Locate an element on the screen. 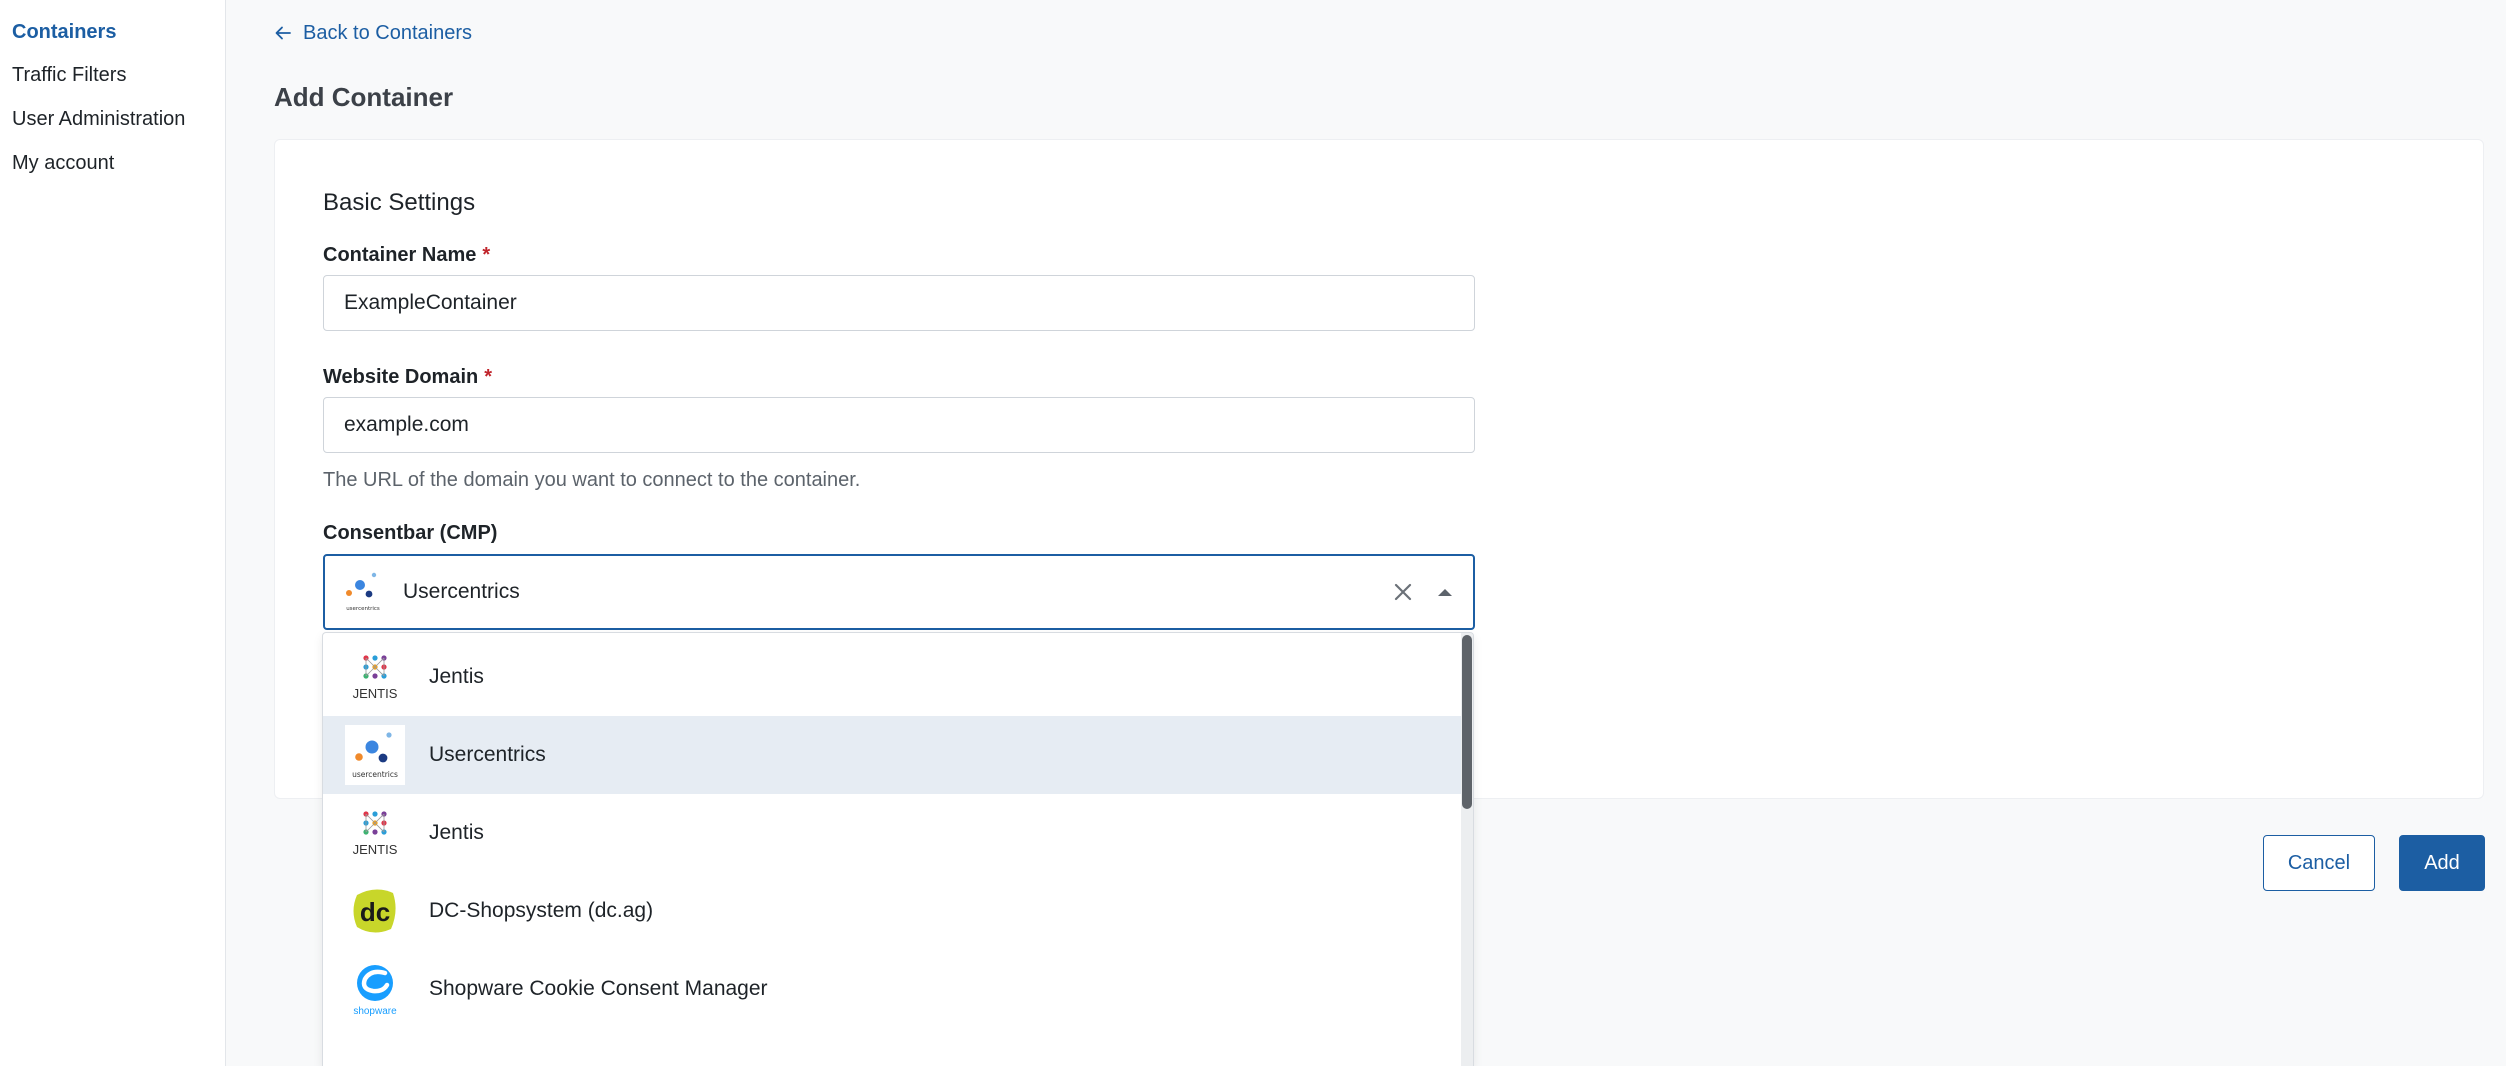 The height and width of the screenshot is (1066, 2506). shopware-logo-icon: shopware is located at coordinates (375, 989).